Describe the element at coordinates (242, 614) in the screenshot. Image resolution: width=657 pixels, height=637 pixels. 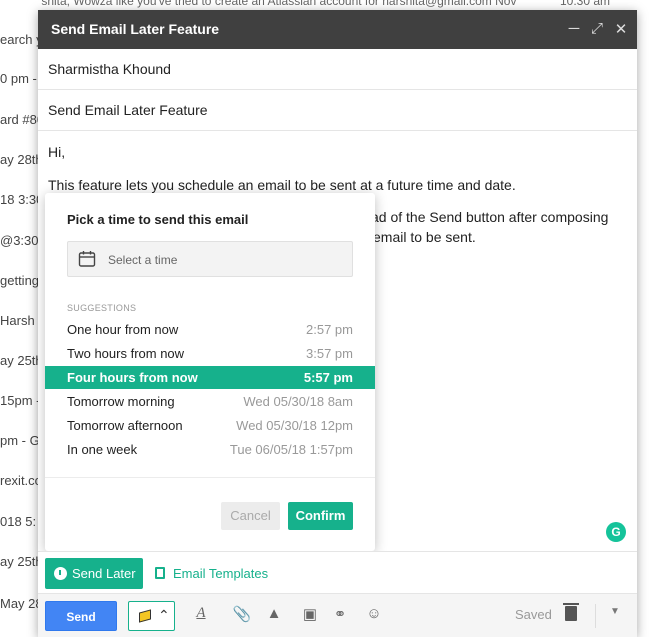
I see `attach-icon: 📎` at that location.